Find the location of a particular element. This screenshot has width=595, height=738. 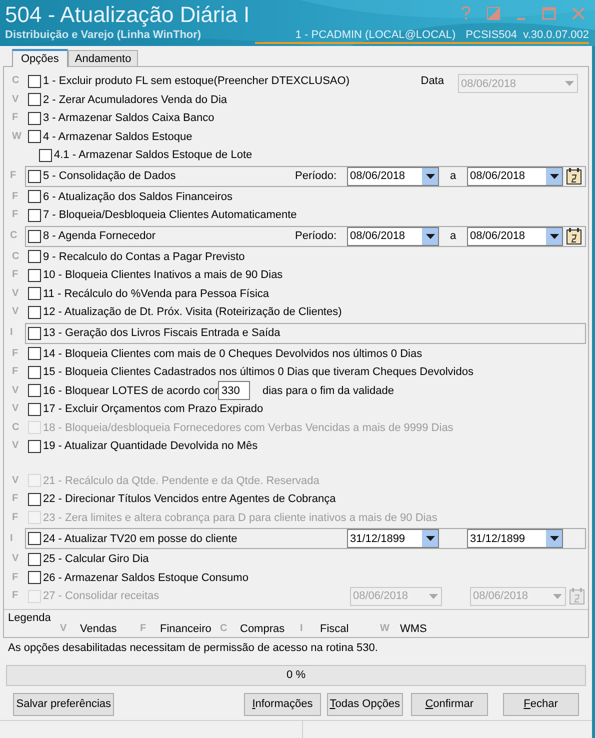

legend-label: Compras is located at coordinates (262, 629).